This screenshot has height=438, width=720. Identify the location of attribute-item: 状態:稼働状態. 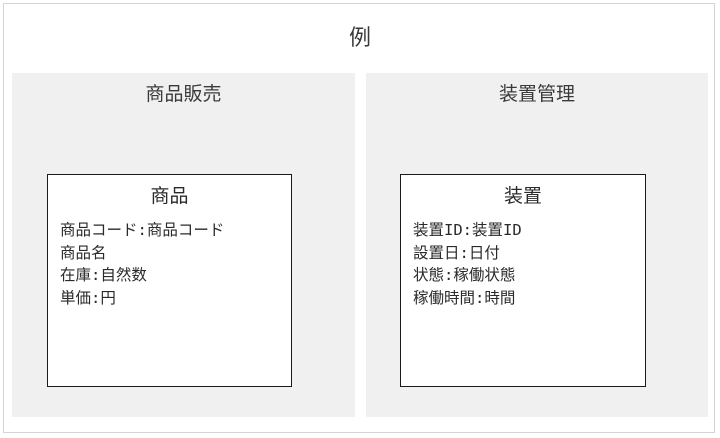
(464, 275).